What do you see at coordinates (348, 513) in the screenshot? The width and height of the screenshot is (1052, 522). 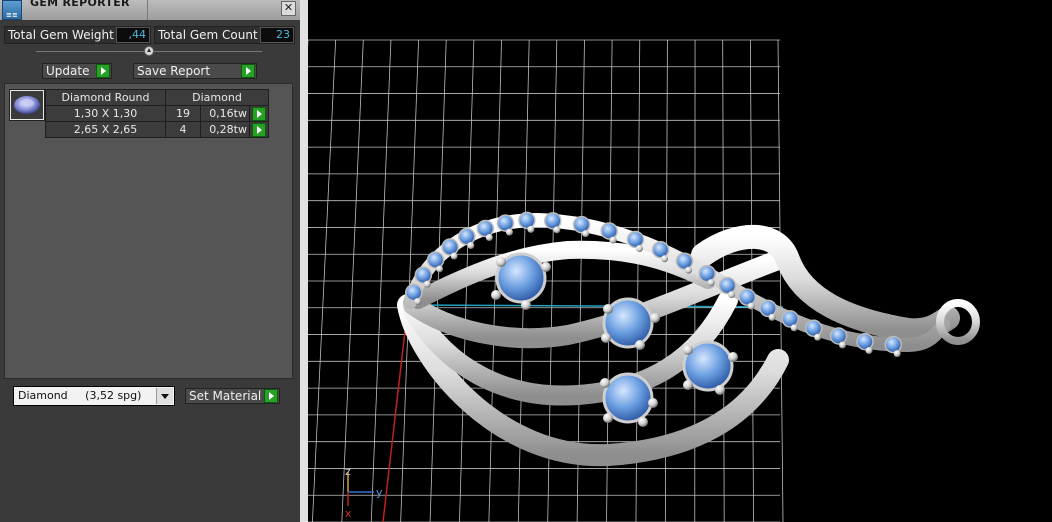 I see `gizmo-x-label: x` at bounding box center [348, 513].